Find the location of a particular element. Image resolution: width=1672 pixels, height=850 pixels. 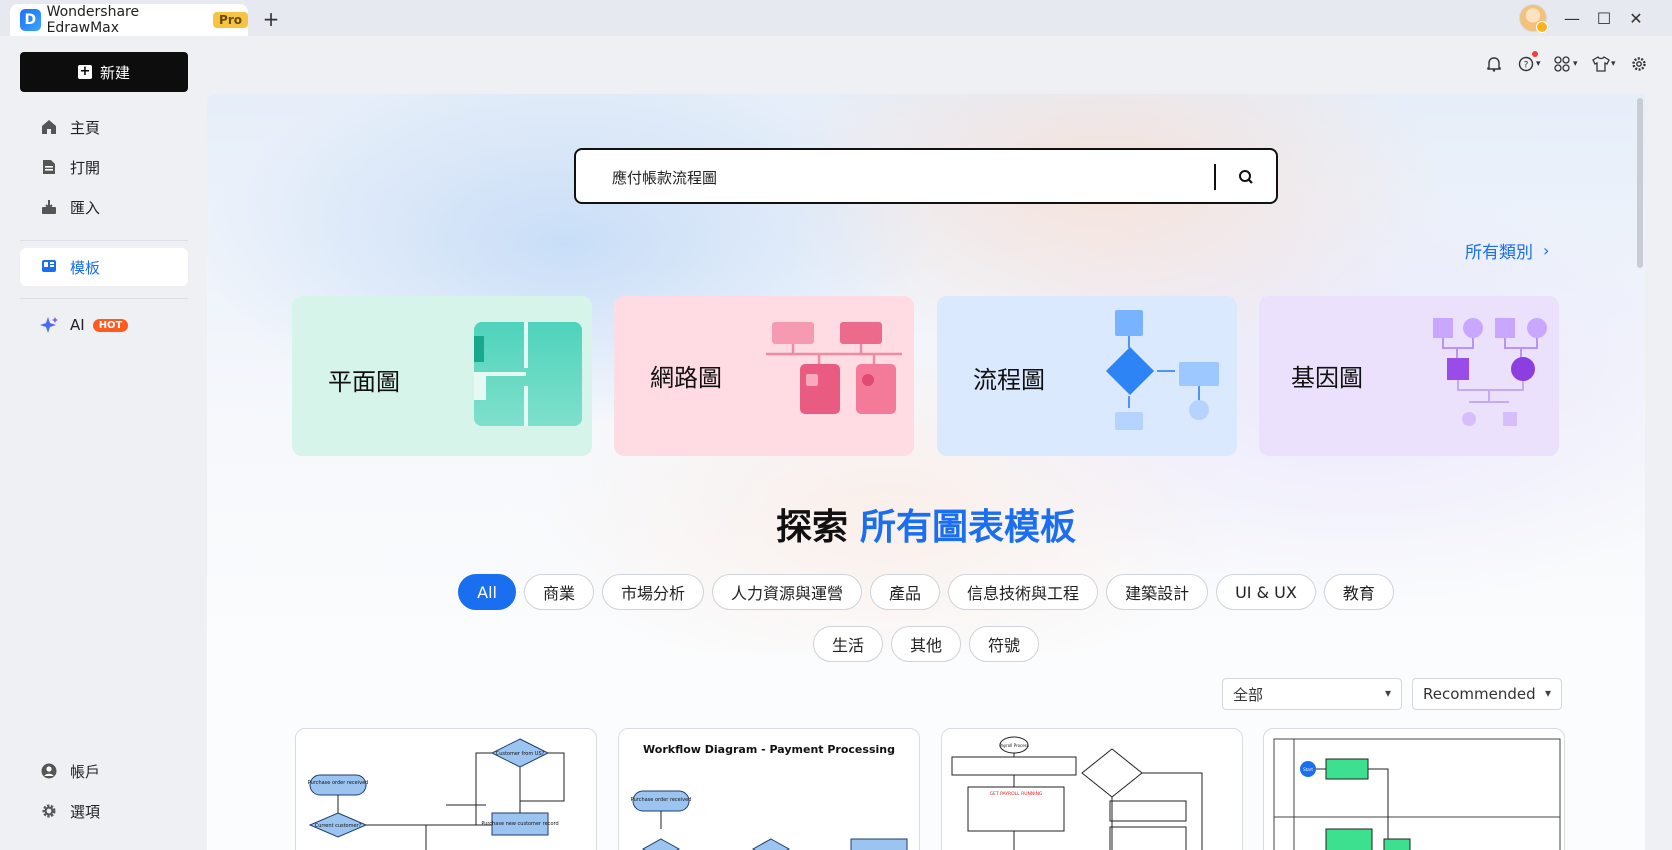

template-card: Payroll Process GET PAYROLL RUNNING is located at coordinates (1092, 789).